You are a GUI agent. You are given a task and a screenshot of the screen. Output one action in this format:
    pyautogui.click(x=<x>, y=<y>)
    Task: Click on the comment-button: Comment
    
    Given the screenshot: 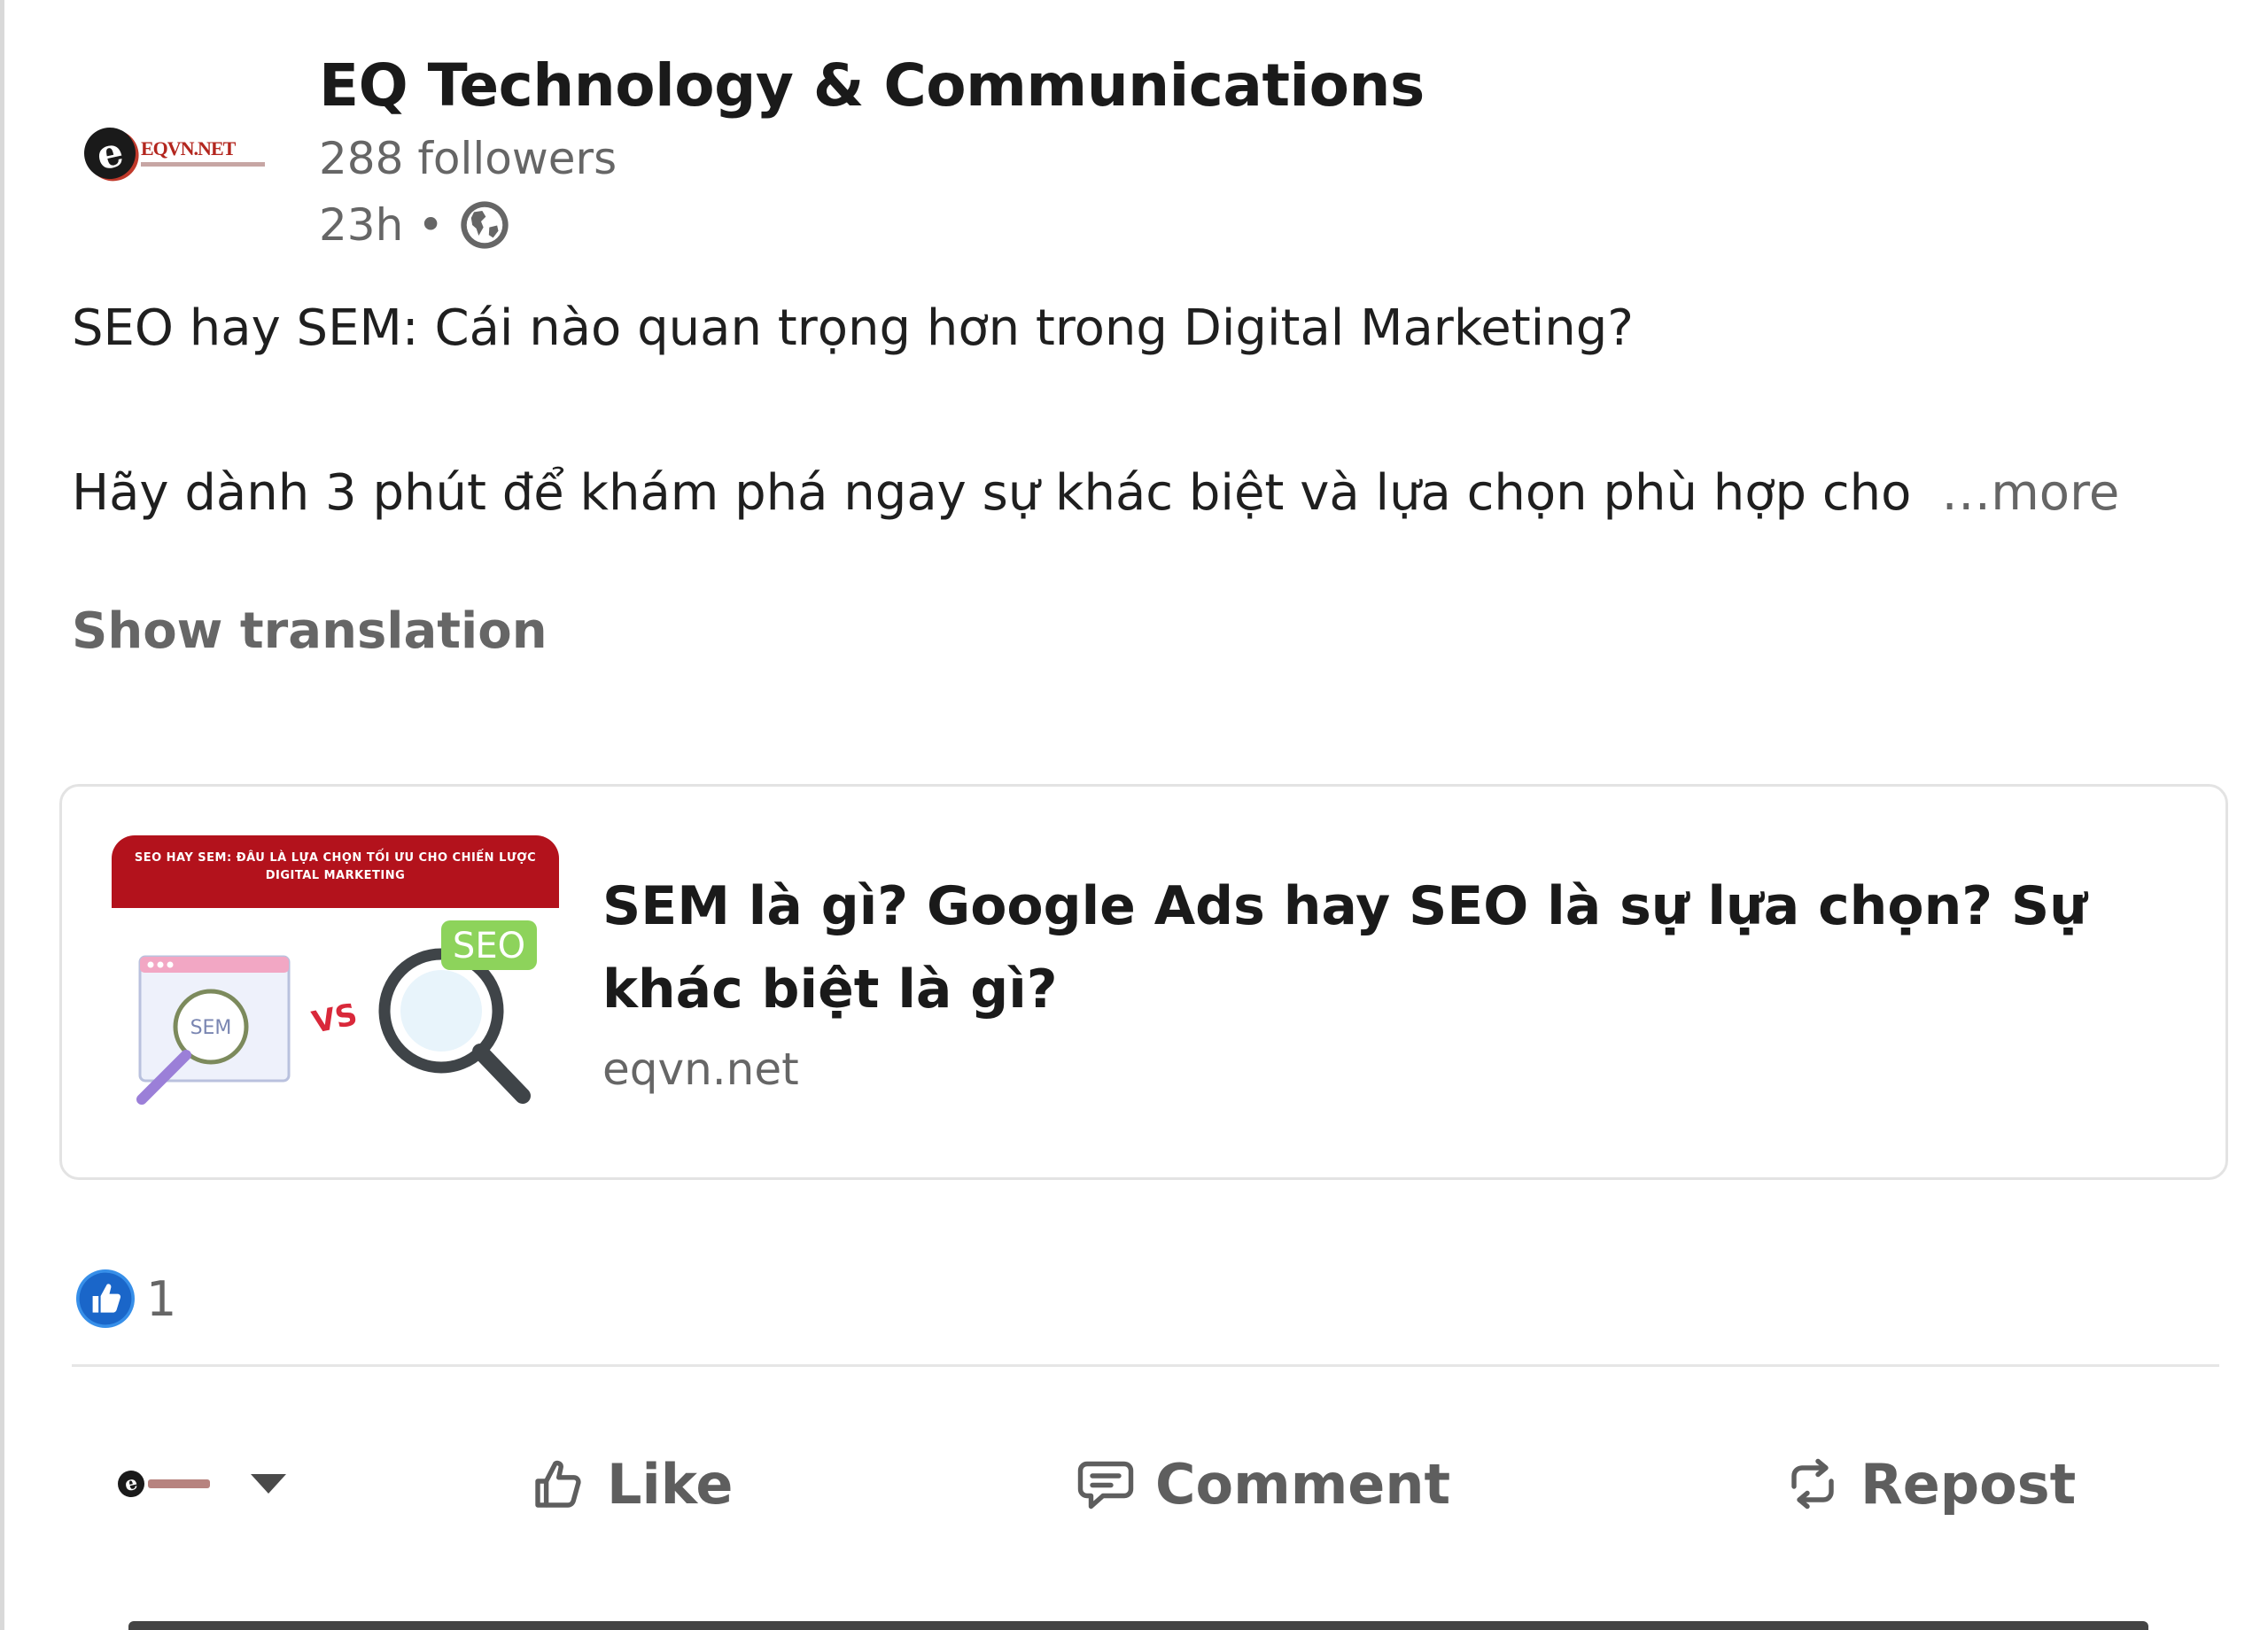 What is the action you would take?
    pyautogui.click(x=1261, y=1484)
    